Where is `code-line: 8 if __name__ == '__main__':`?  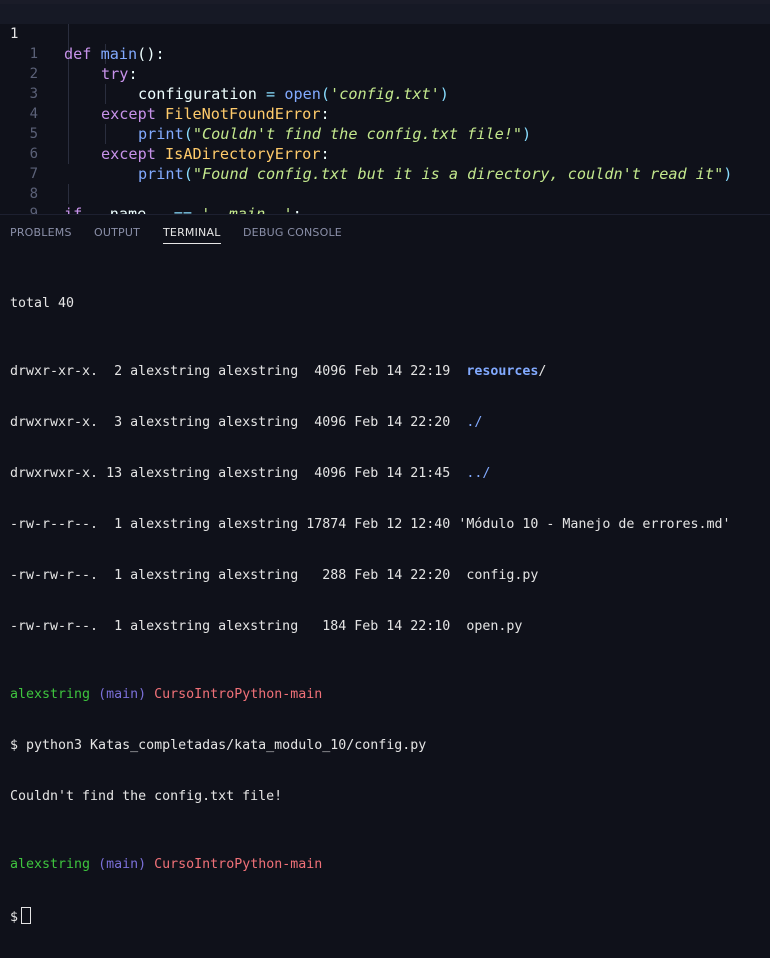
code-line: 8 if __name__ == '__main__': is located at coordinates (385, 189).